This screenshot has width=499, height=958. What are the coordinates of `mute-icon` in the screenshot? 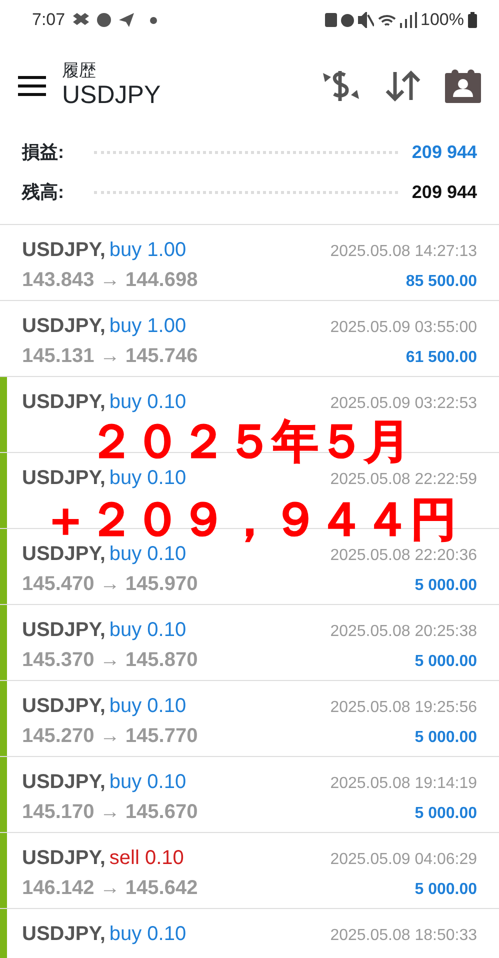 It's located at (366, 20).